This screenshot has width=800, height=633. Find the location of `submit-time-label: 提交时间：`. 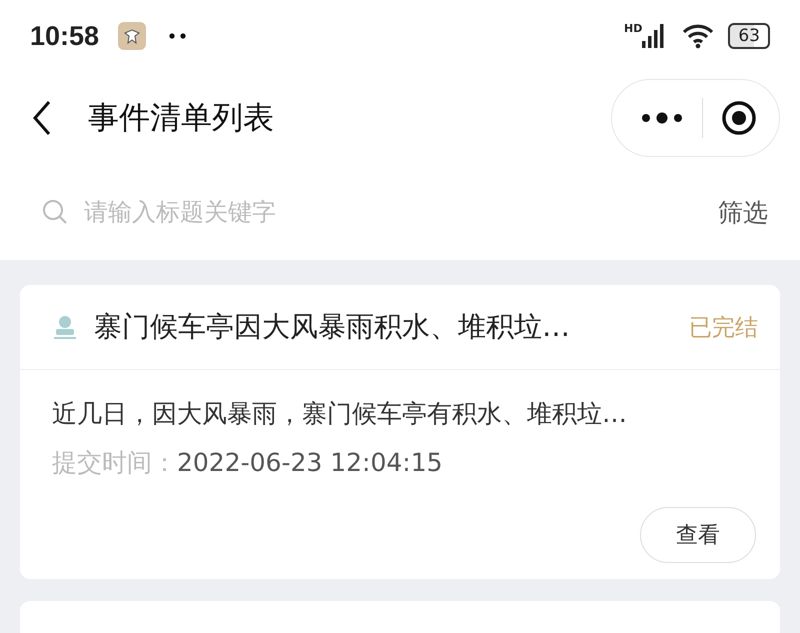

submit-time-label: 提交时间： is located at coordinates (114, 463).